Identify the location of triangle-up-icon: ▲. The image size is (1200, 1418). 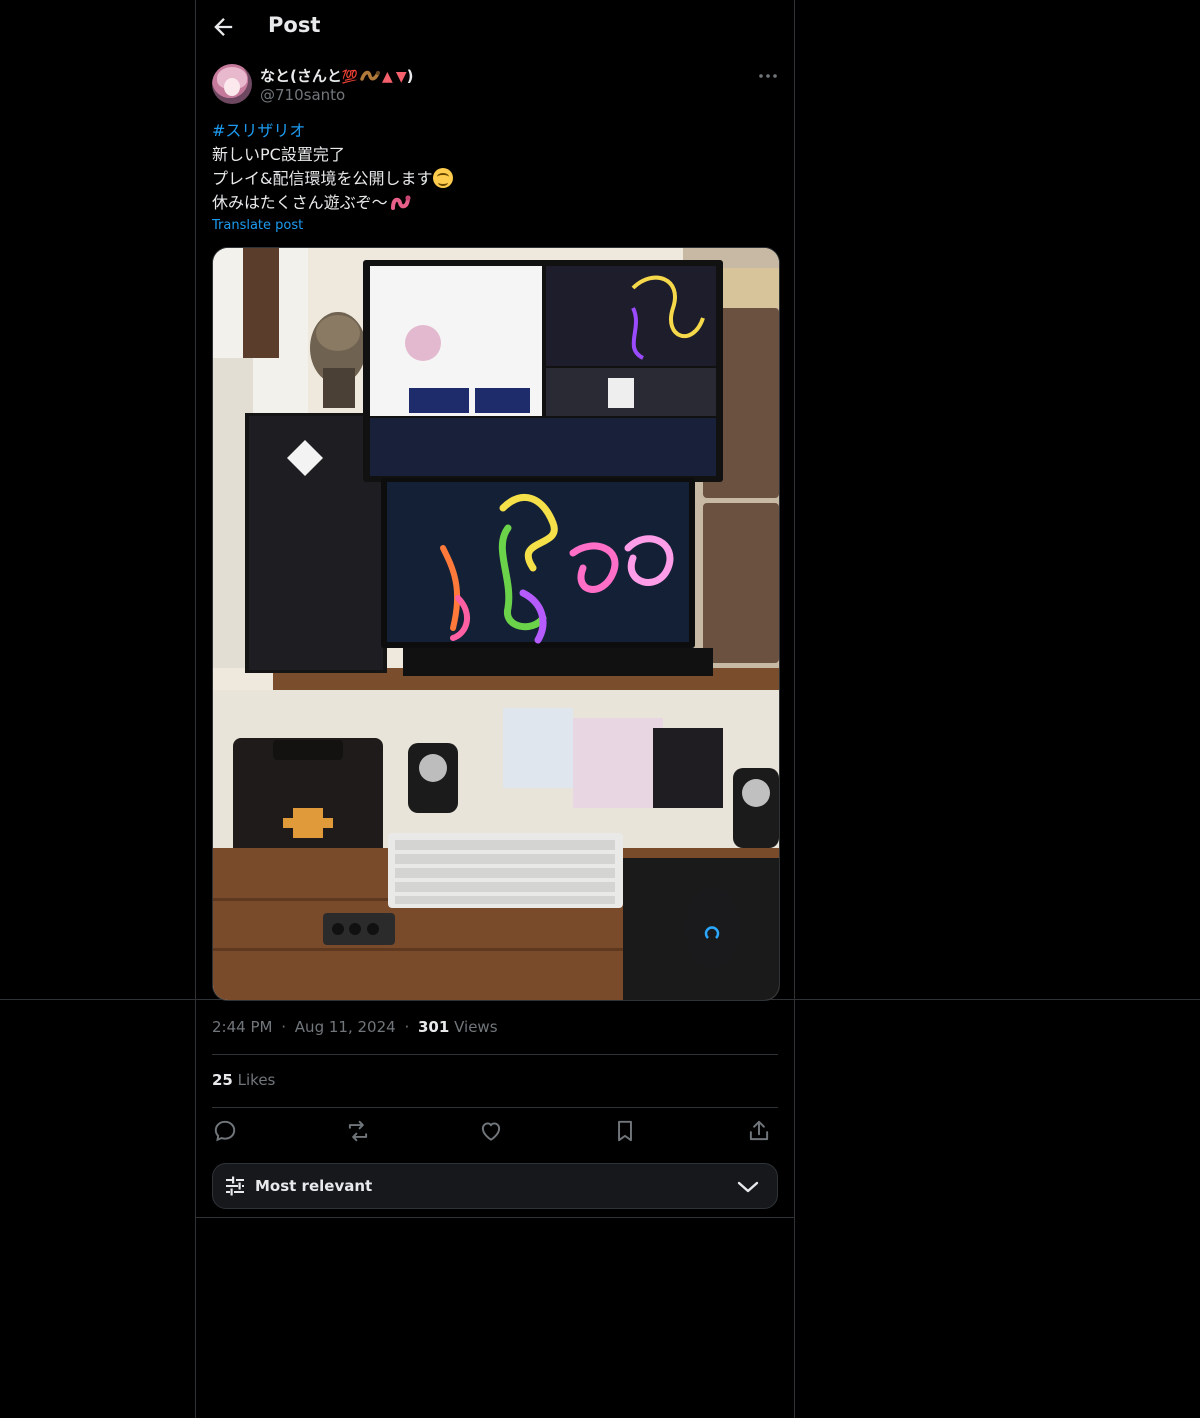
(387, 77).